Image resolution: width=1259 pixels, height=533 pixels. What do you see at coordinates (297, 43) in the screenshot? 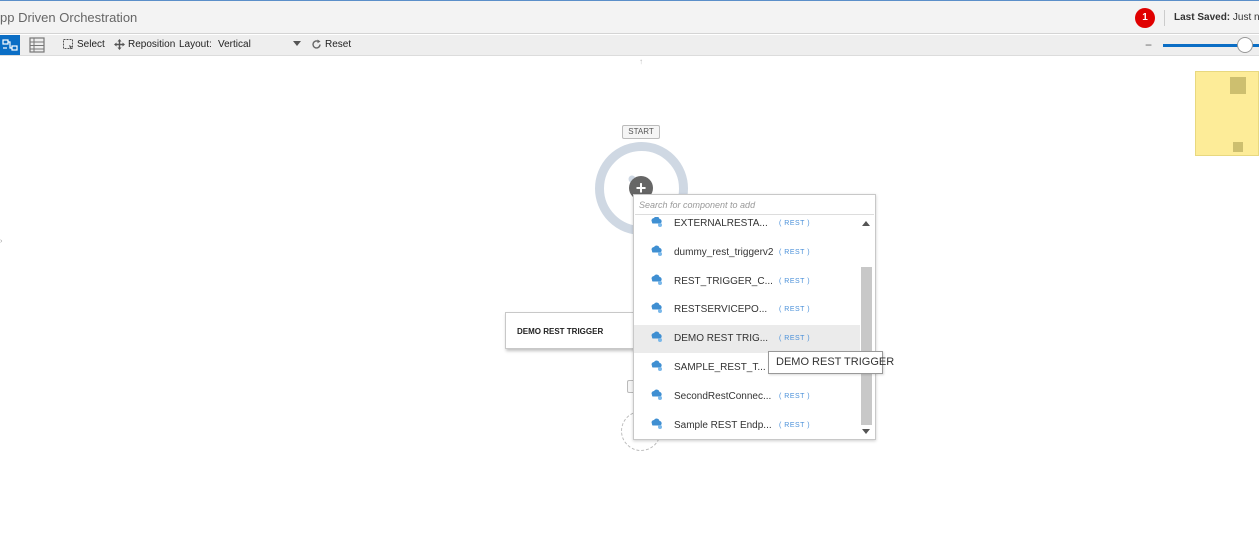
I see `chevron-down-icon` at bounding box center [297, 43].